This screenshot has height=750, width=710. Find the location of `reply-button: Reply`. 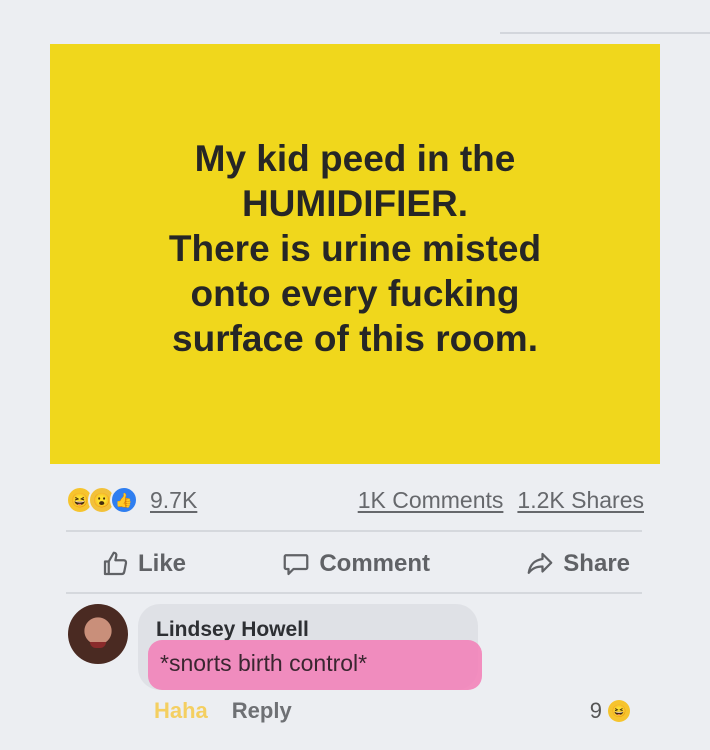

reply-button: Reply is located at coordinates (262, 711).